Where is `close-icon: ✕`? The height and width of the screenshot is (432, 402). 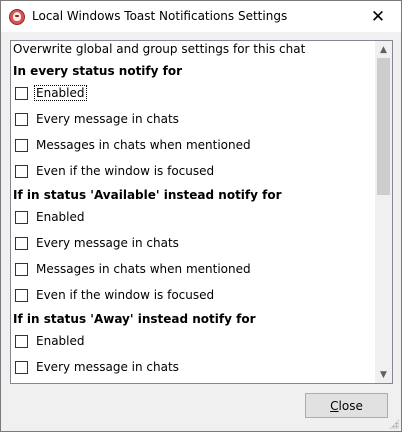
close-icon: ✕ is located at coordinates (378, 16).